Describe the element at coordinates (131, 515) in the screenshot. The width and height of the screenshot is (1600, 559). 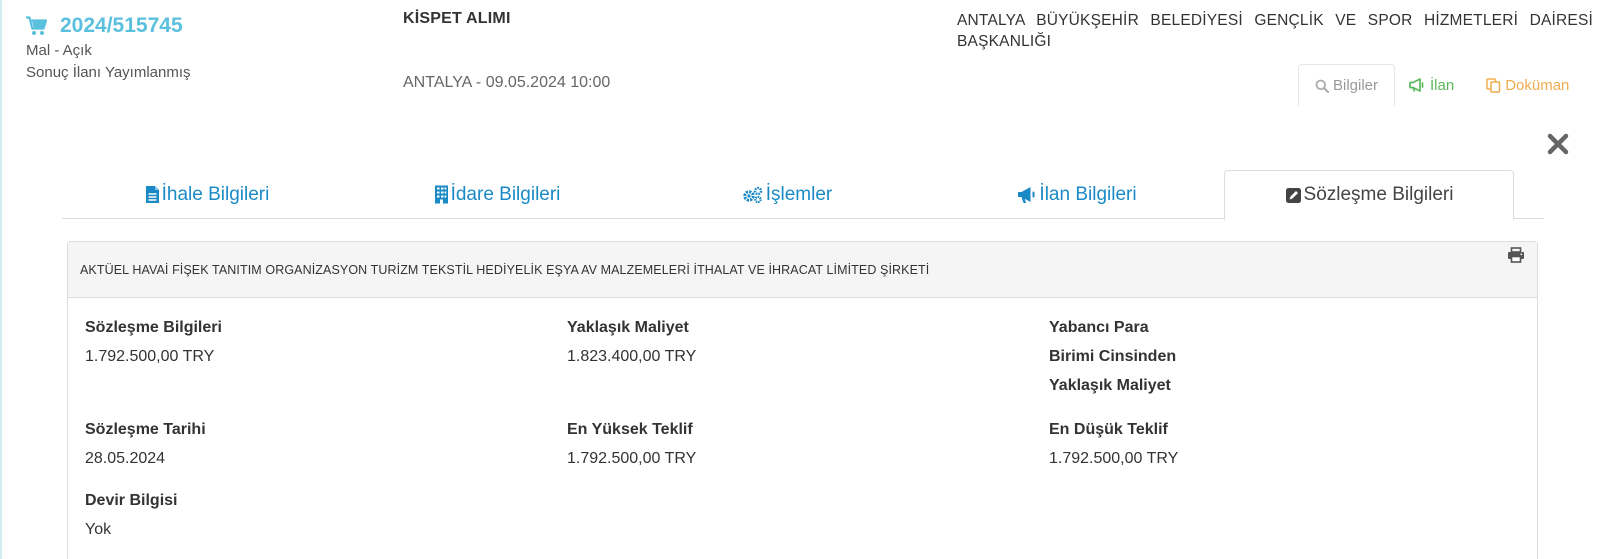
I see `field-transfer-info: Devir Bilgisi Yok` at that location.